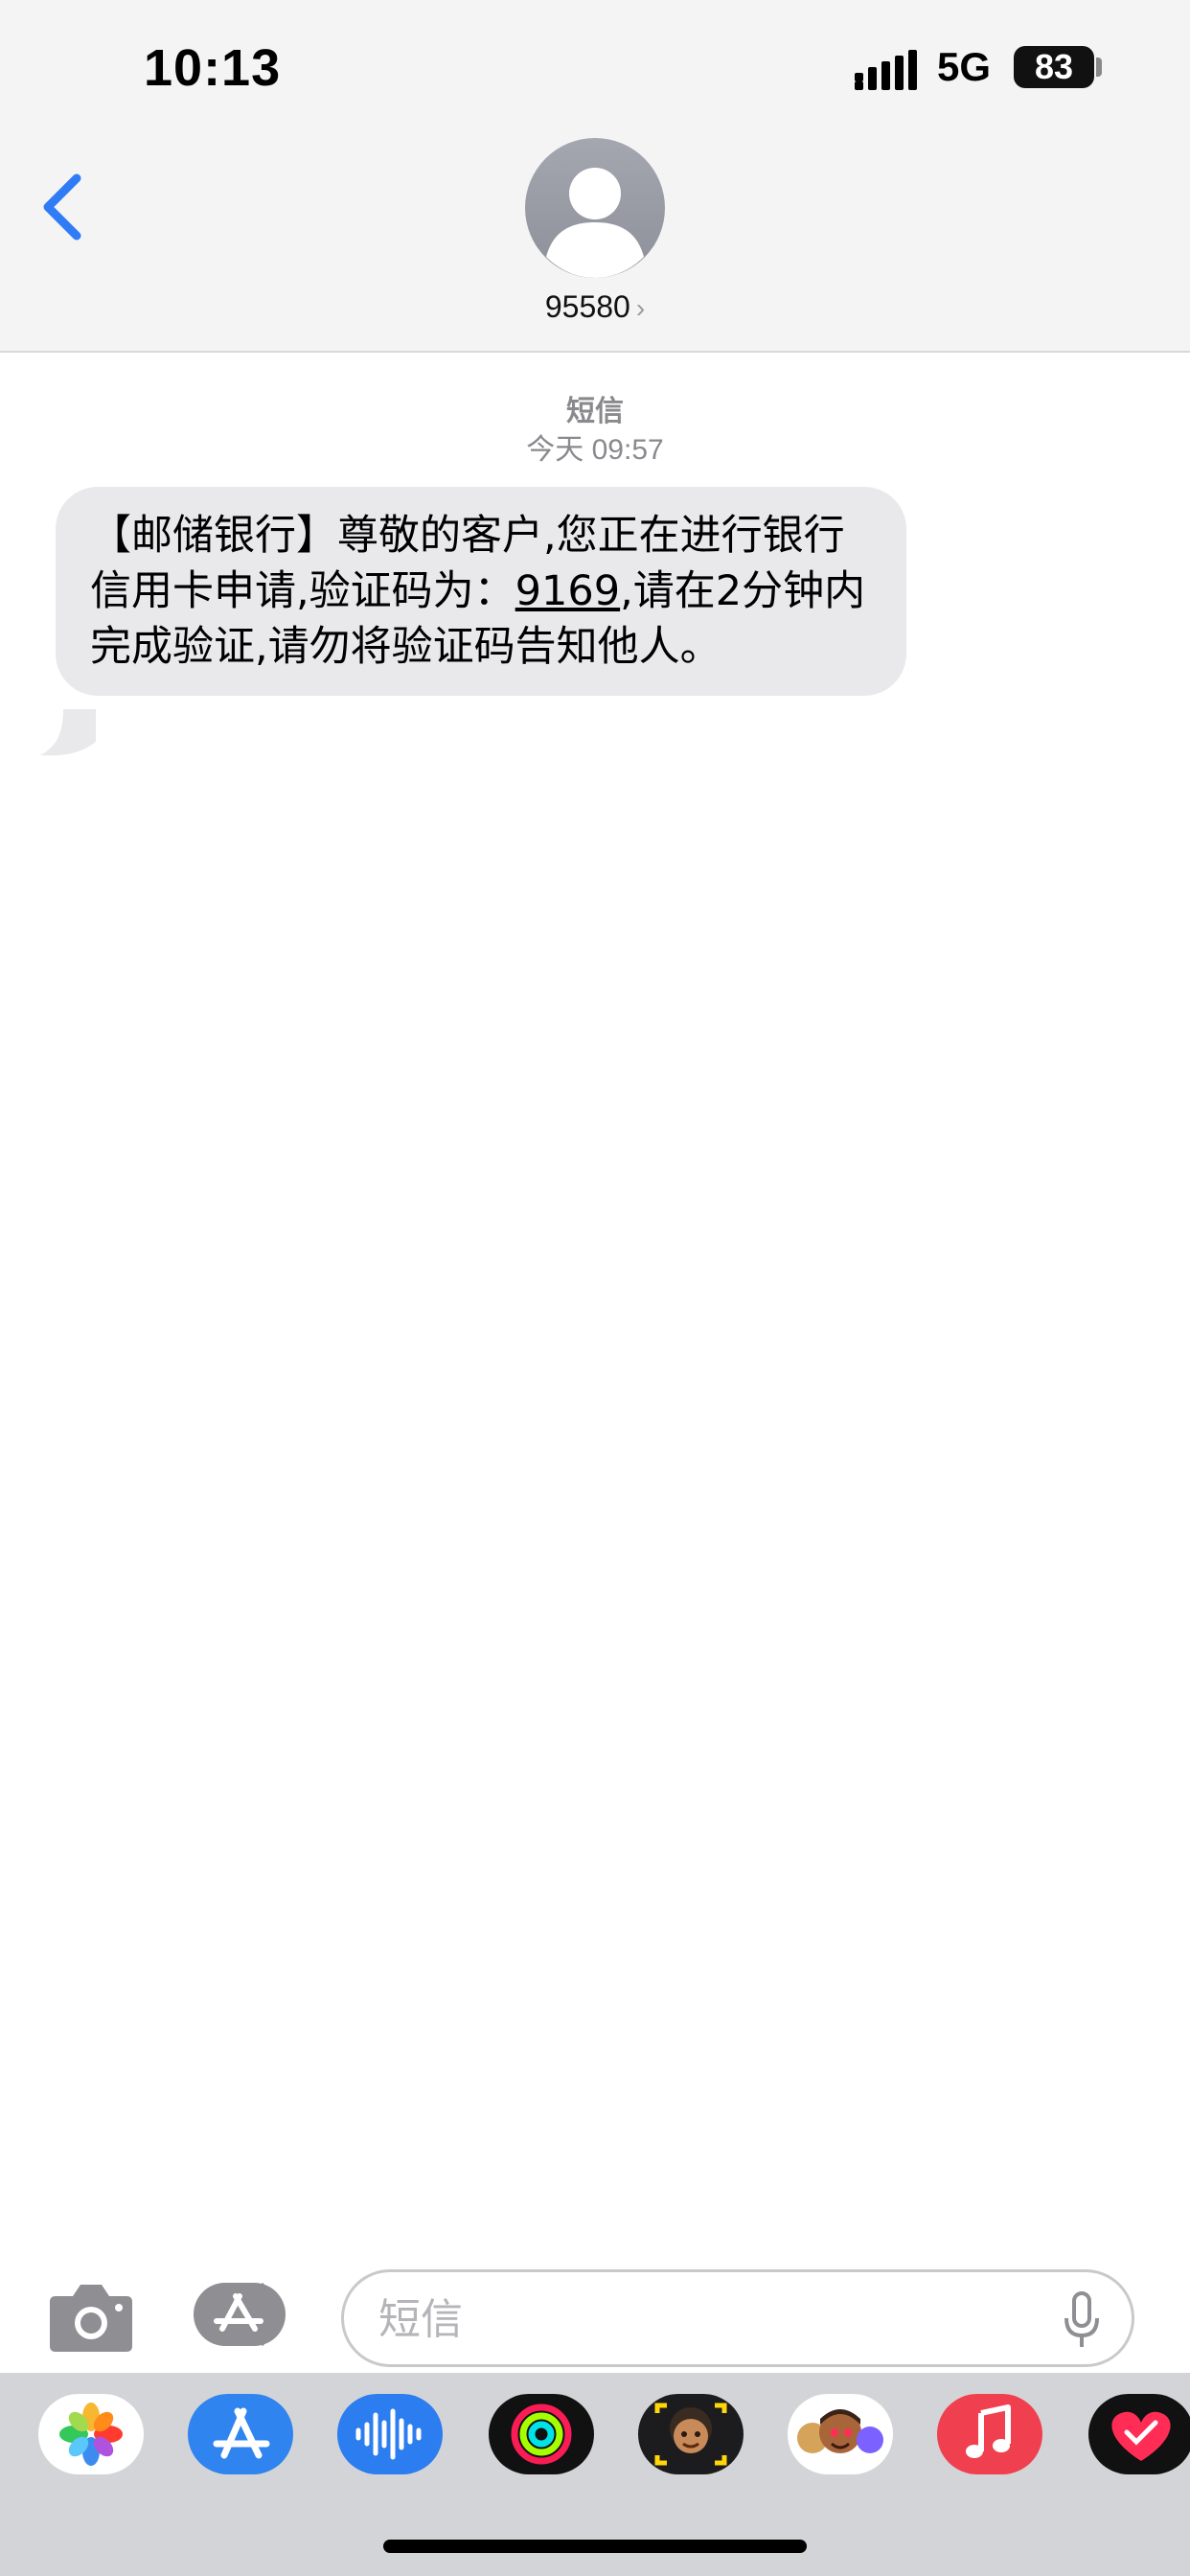 This screenshot has width=1190, height=2576. I want to click on contact-name-button: 95580 ›, so click(595, 307).